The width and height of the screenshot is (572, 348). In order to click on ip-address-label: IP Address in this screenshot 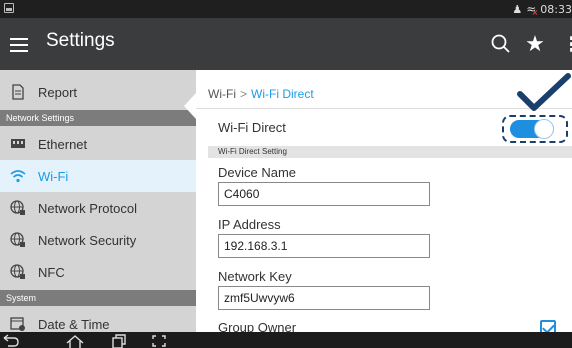, I will do `click(249, 224)`.